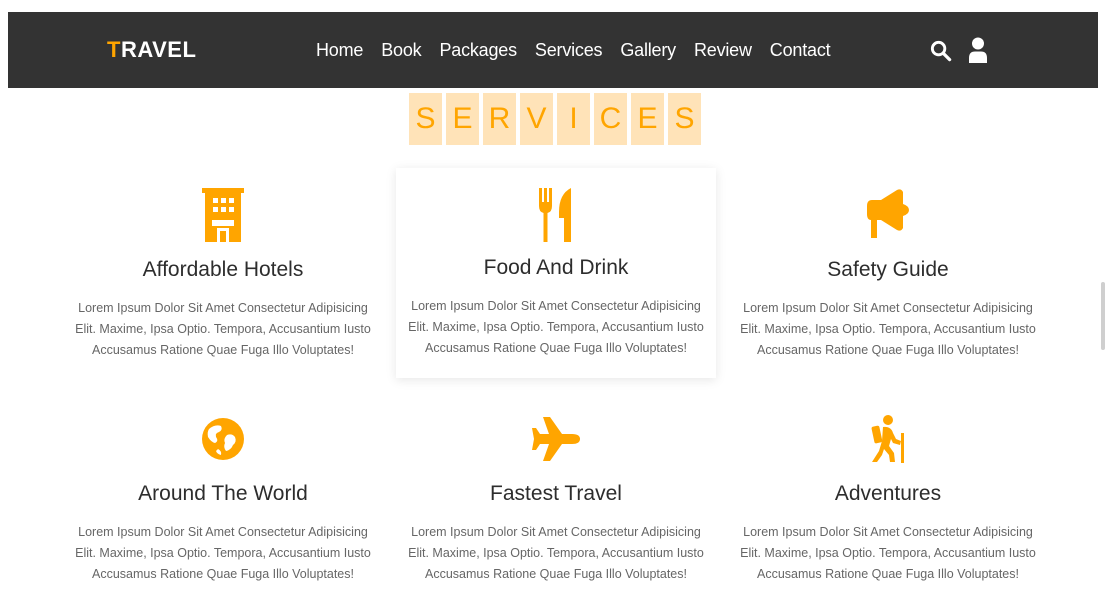 This screenshot has width=1106, height=612. What do you see at coordinates (648, 50) in the screenshot?
I see `nav-link-gallery: Gallery` at bounding box center [648, 50].